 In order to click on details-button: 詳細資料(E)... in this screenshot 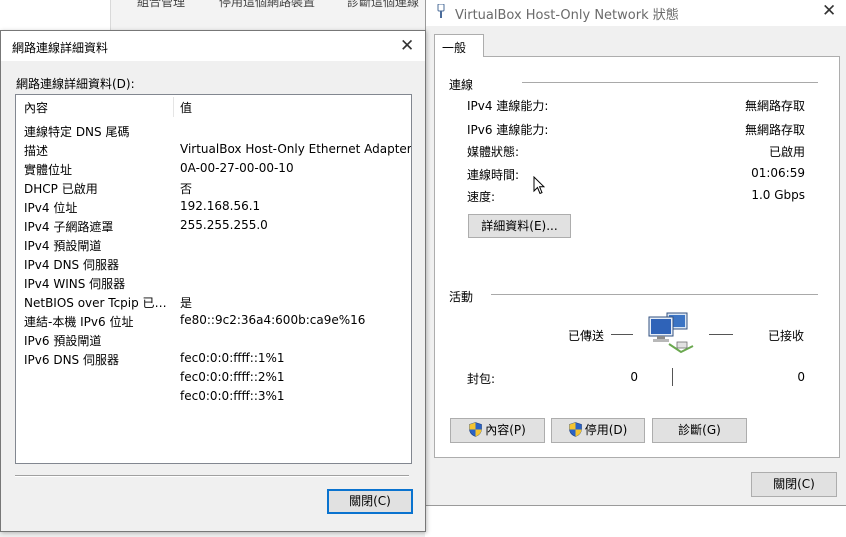, I will do `click(519, 226)`.